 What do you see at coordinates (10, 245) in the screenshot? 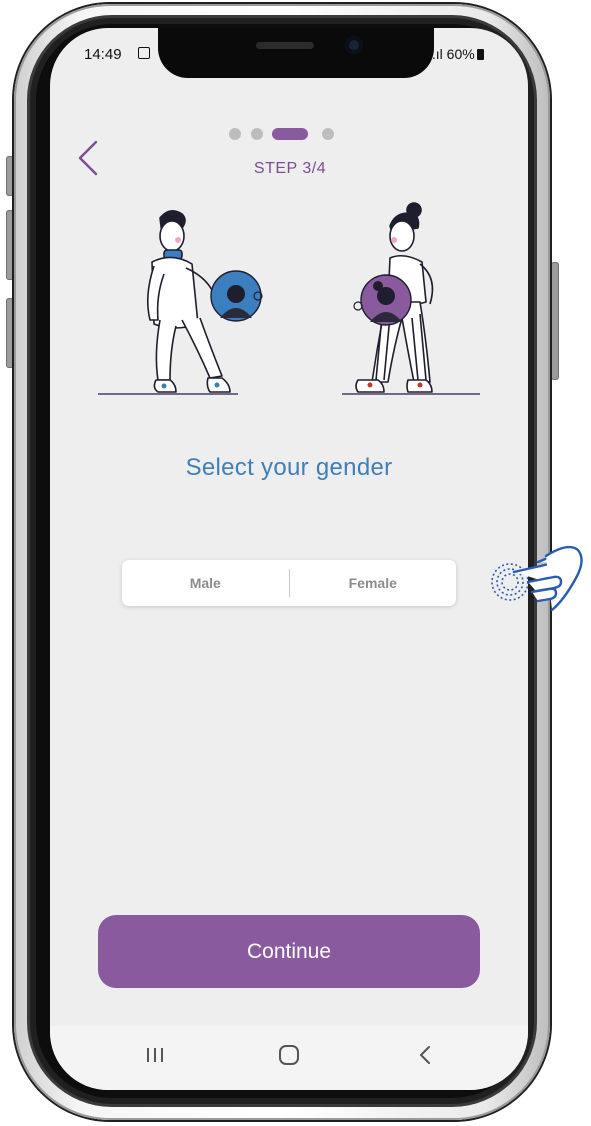
I see `volume-down-button` at bounding box center [10, 245].